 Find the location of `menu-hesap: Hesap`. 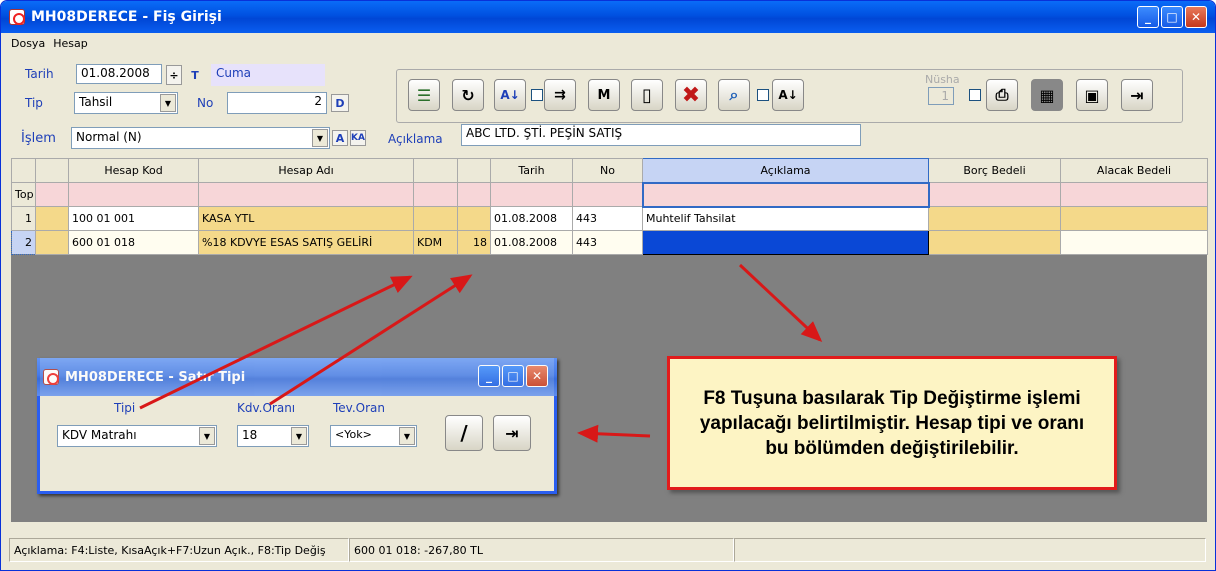

menu-hesap: Hesap is located at coordinates (70, 43).